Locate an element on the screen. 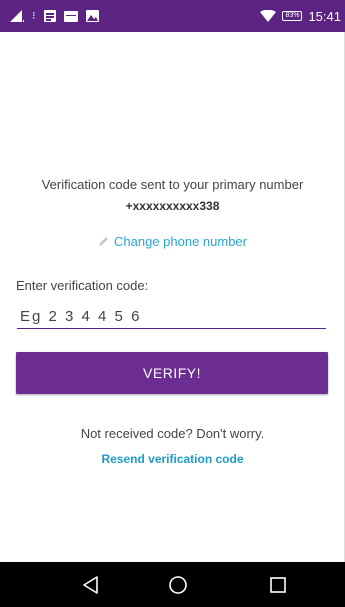  verification-code-input is located at coordinates (171, 316).